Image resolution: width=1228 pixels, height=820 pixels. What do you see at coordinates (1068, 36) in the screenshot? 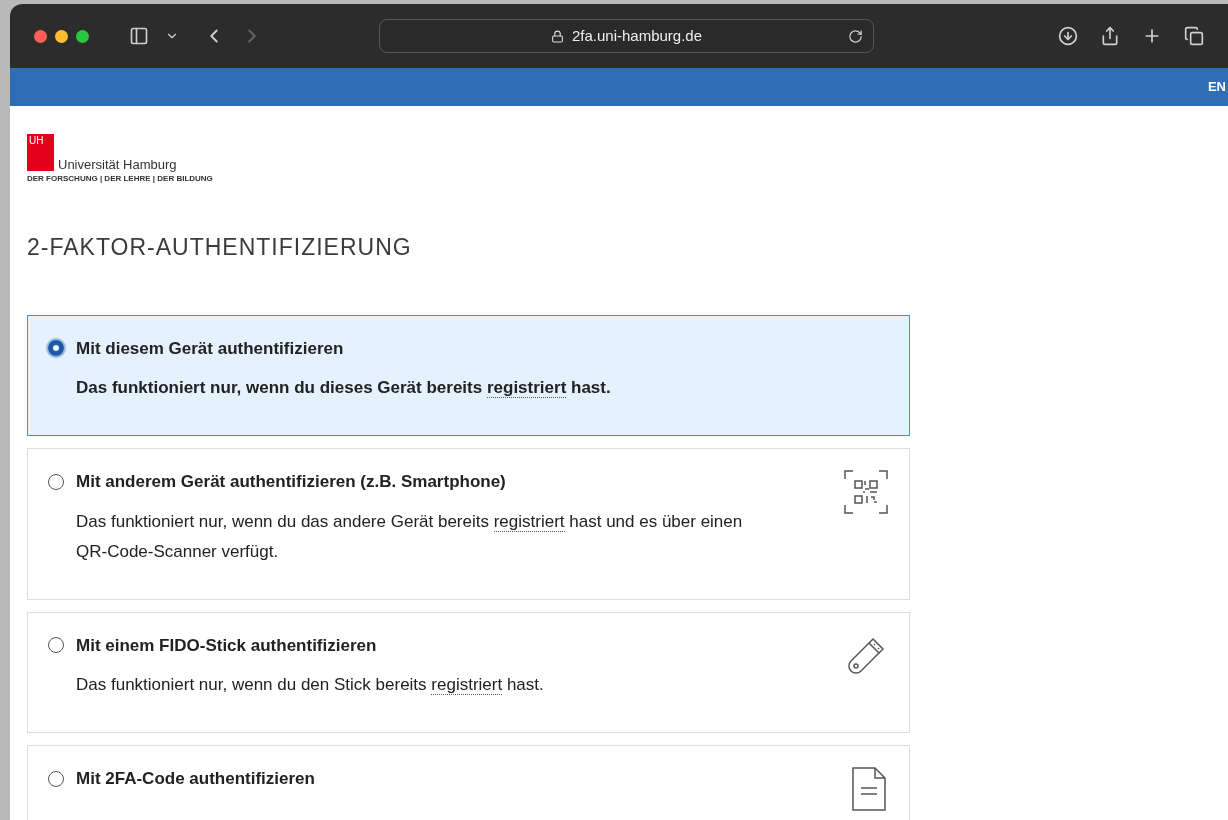
I see `download-icon` at bounding box center [1068, 36].